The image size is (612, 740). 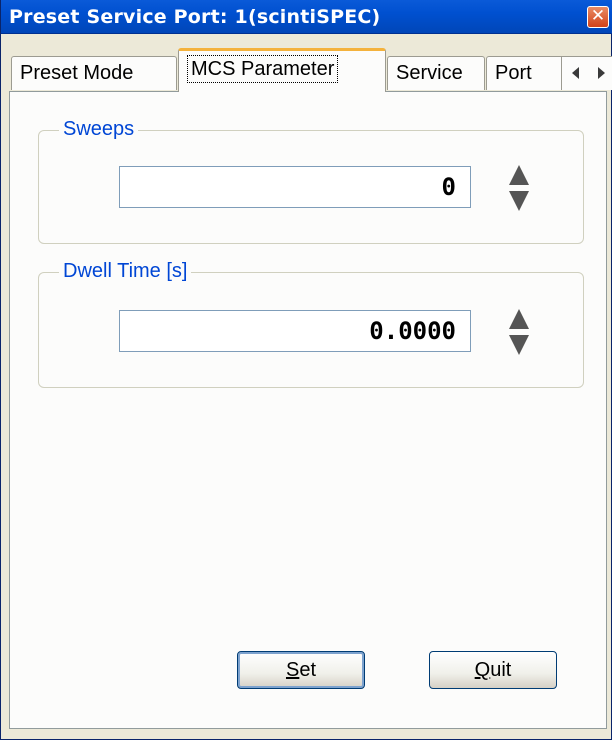 What do you see at coordinates (519, 187) in the screenshot?
I see `sweeps-spinner` at bounding box center [519, 187].